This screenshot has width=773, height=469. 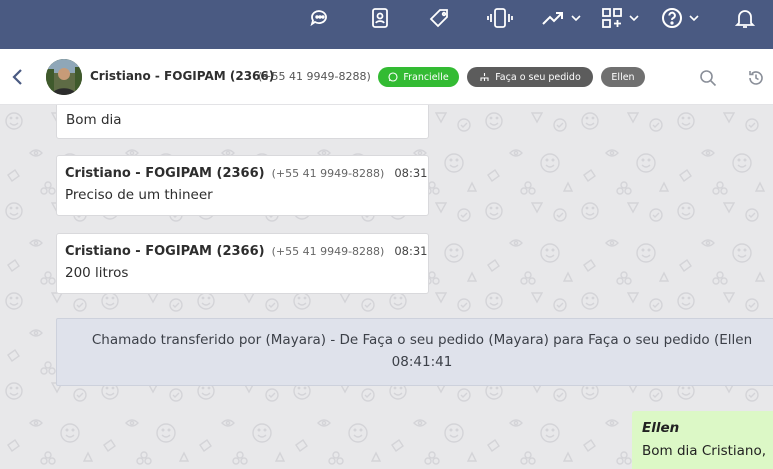 What do you see at coordinates (756, 80) in the screenshot?
I see `history-icon` at bounding box center [756, 80].